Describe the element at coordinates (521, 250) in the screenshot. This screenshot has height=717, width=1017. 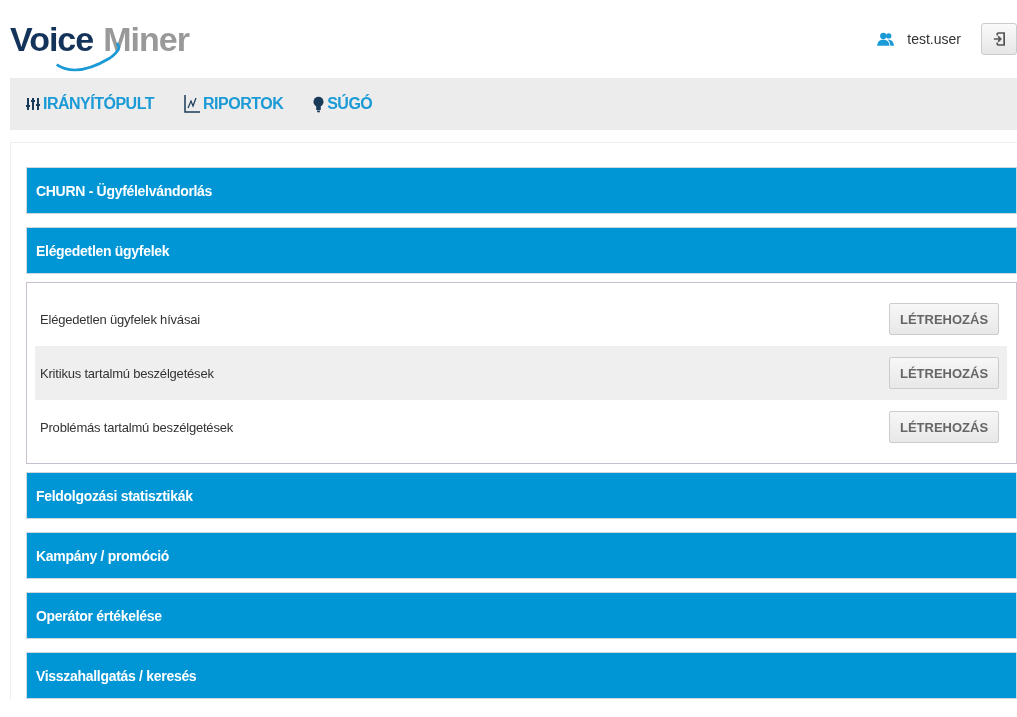
I see `section-header: Elégedetlen ügyfelek` at that location.